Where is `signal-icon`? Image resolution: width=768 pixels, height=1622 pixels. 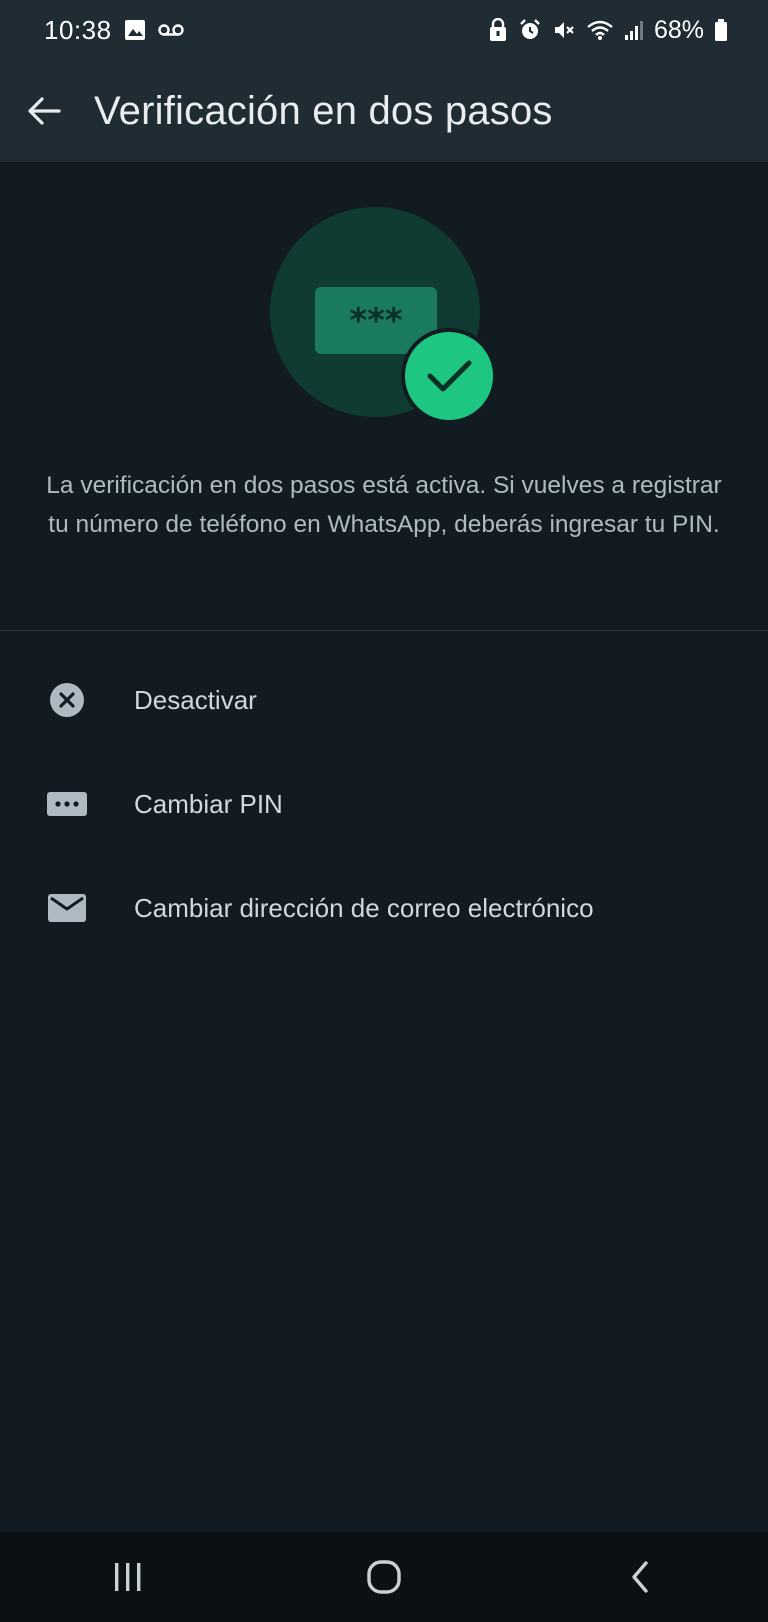 signal-icon is located at coordinates (634, 30).